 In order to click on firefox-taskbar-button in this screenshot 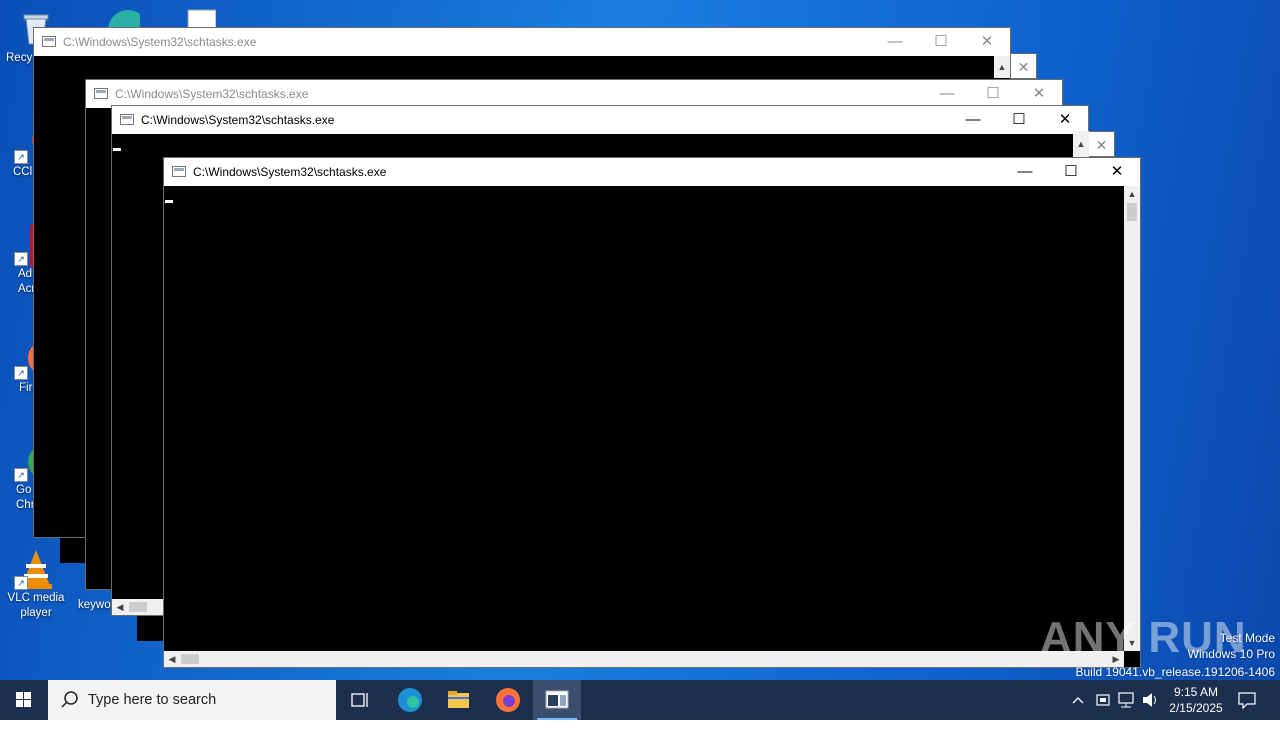, I will do `click(508, 700)`.